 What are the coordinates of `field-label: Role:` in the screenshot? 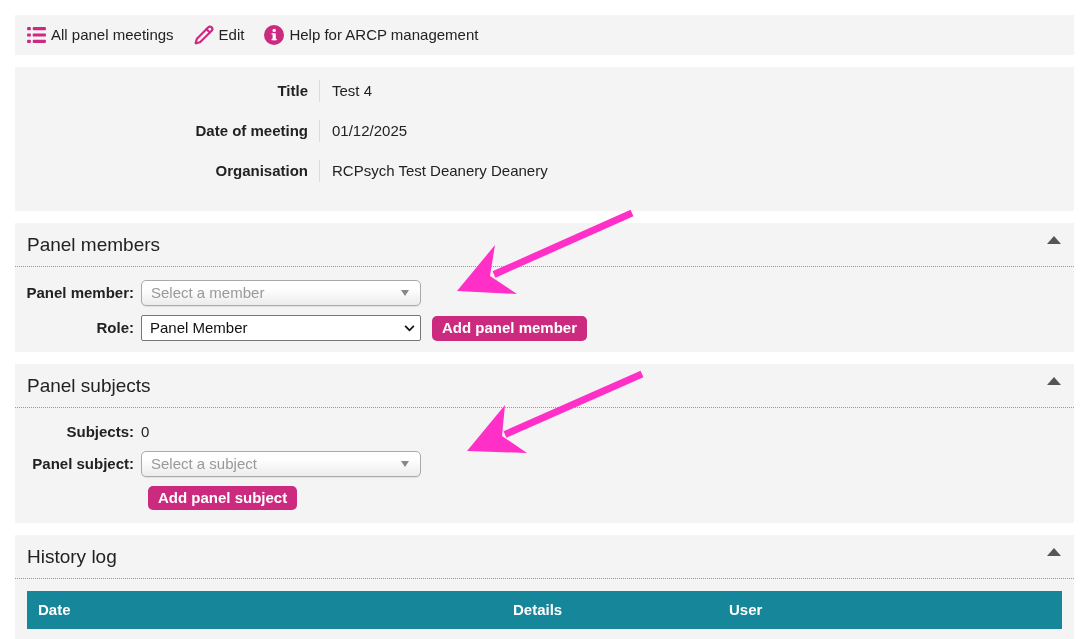 It's located at (114, 327).